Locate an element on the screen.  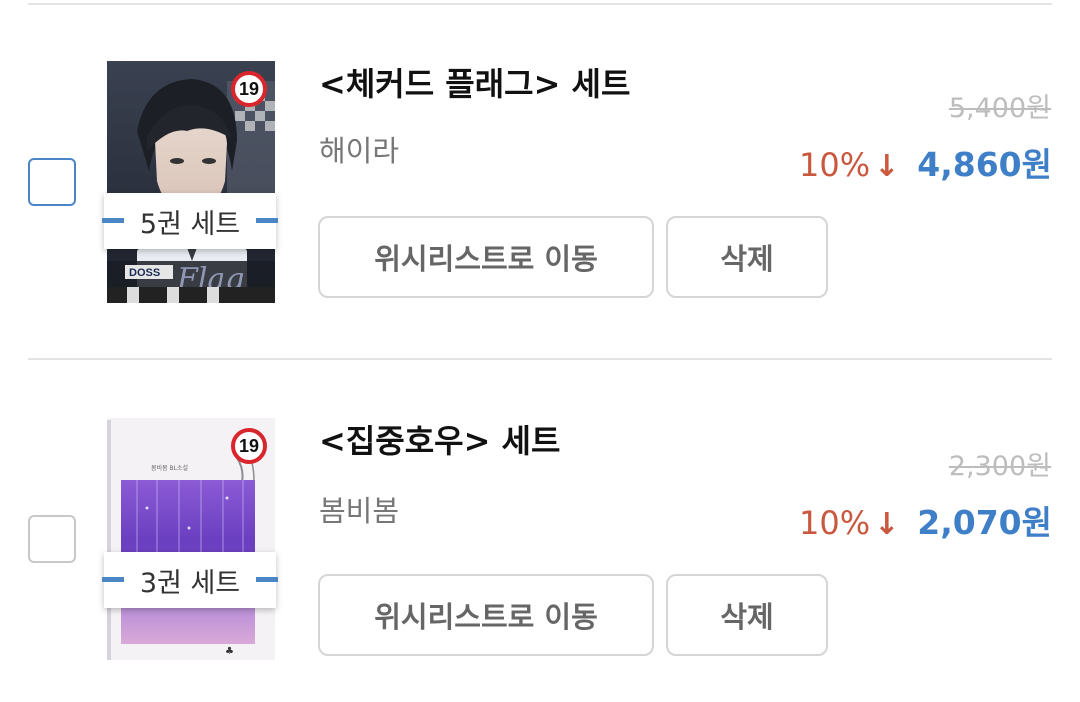
delete-button: 삭제 is located at coordinates (747, 615).